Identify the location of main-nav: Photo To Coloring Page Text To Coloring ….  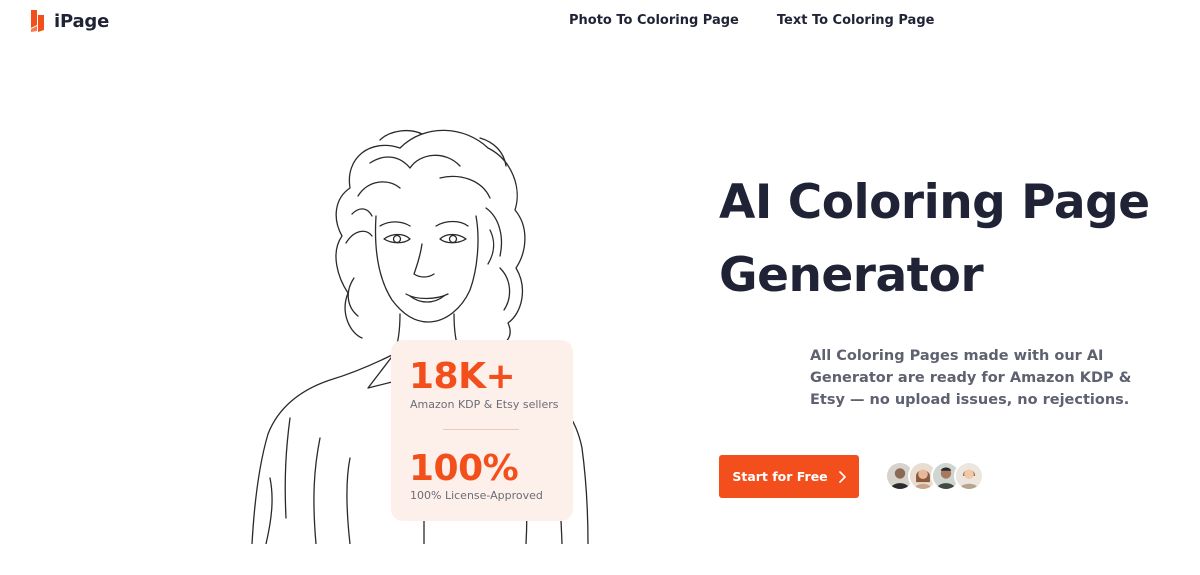
(751, 20).